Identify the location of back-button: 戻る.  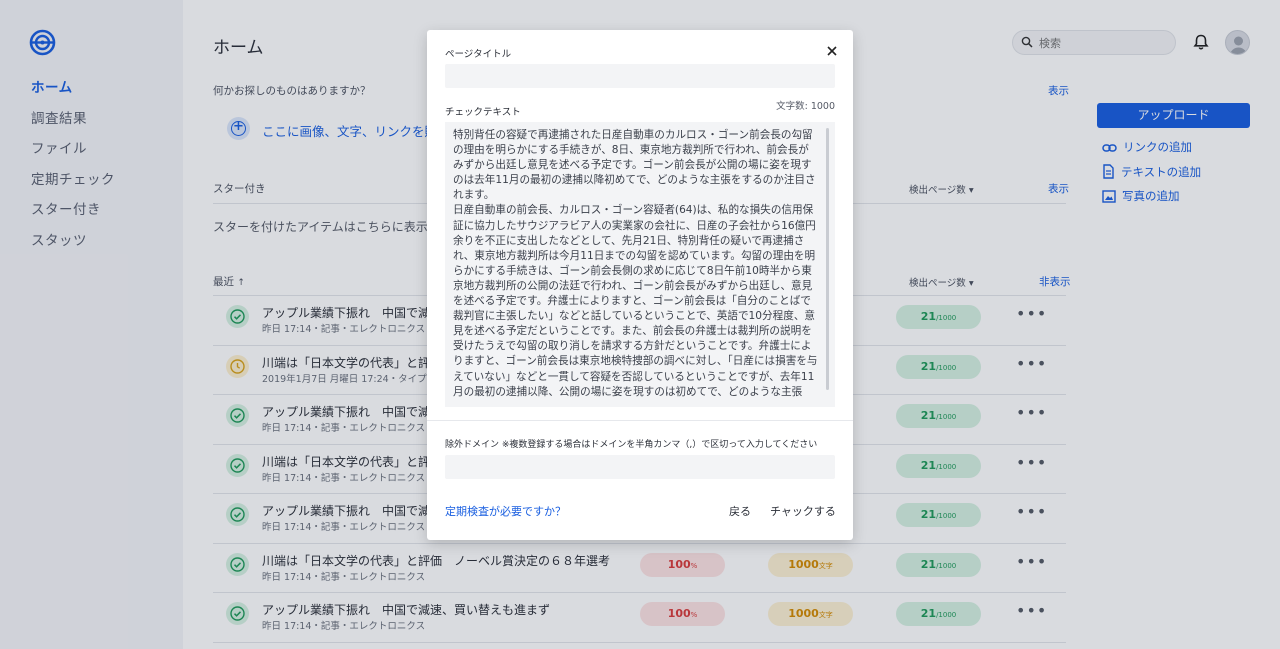
(740, 511).